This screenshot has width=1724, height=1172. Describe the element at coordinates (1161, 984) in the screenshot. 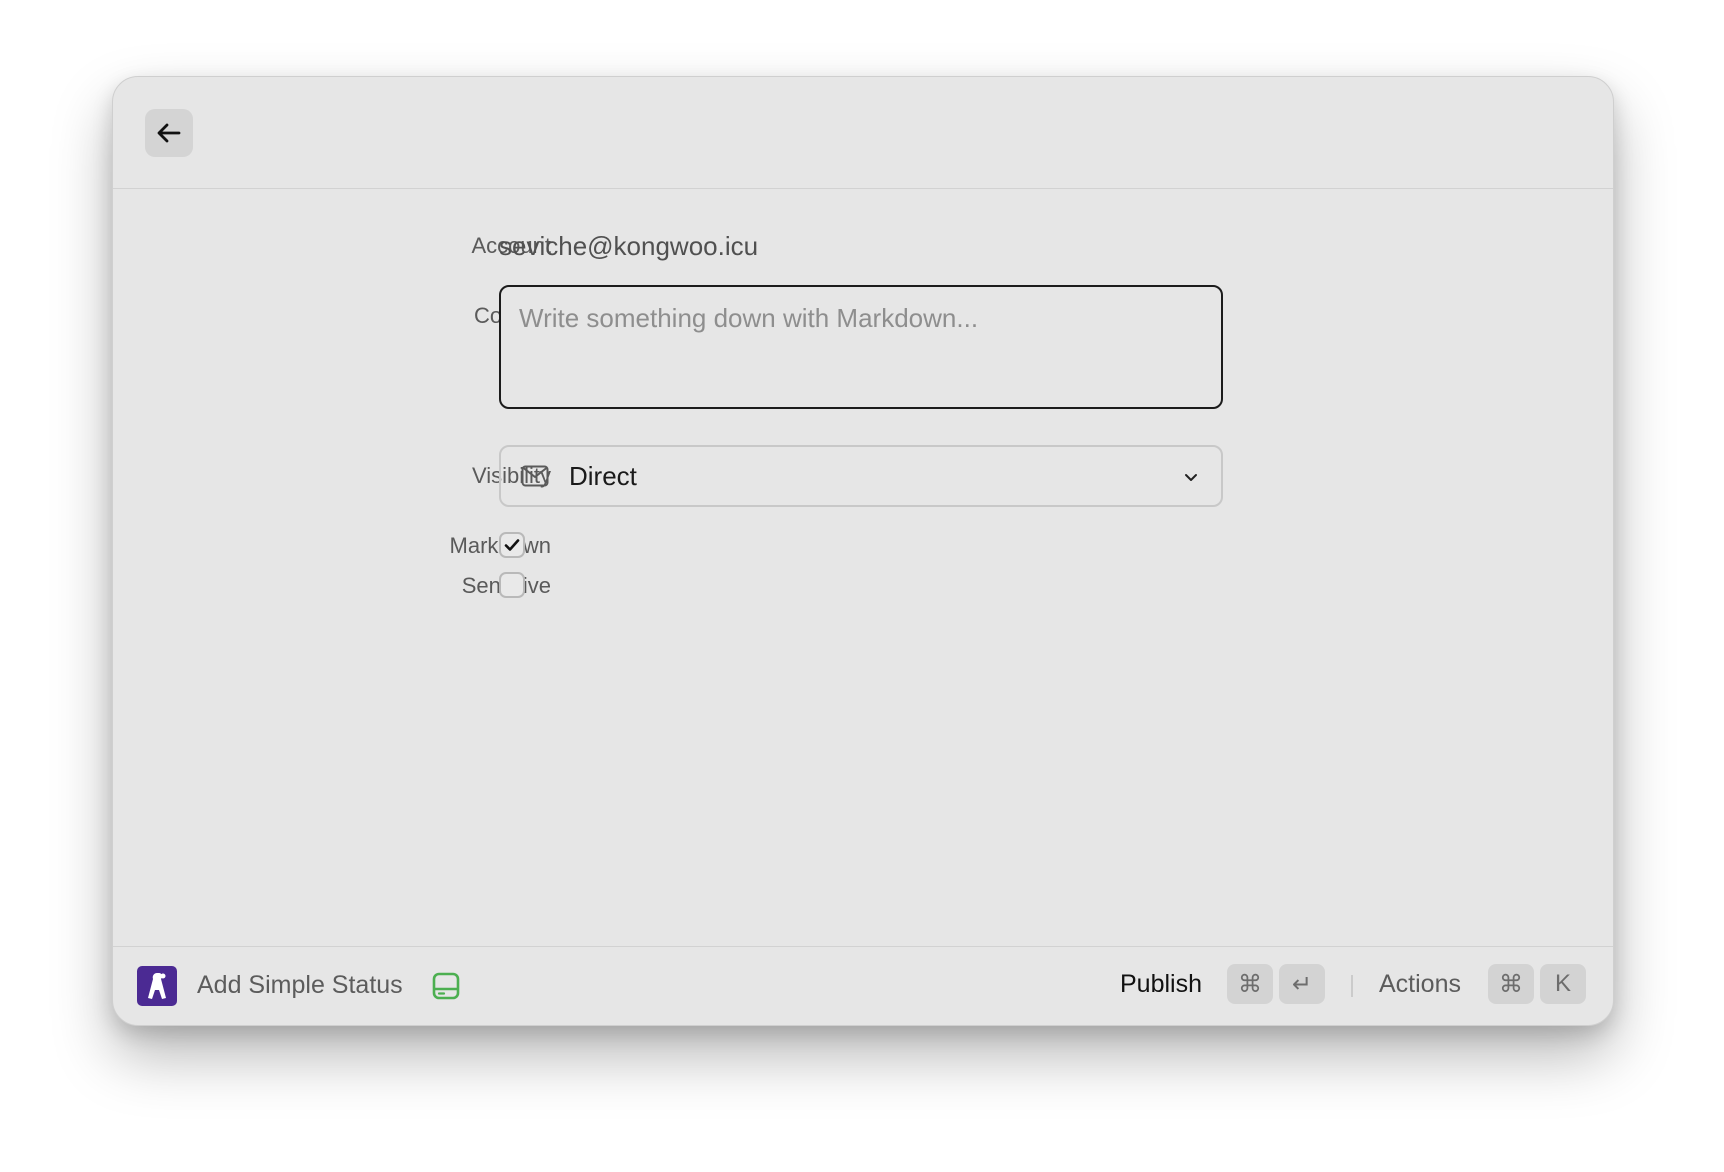

I see `publish-button: Publish` at that location.